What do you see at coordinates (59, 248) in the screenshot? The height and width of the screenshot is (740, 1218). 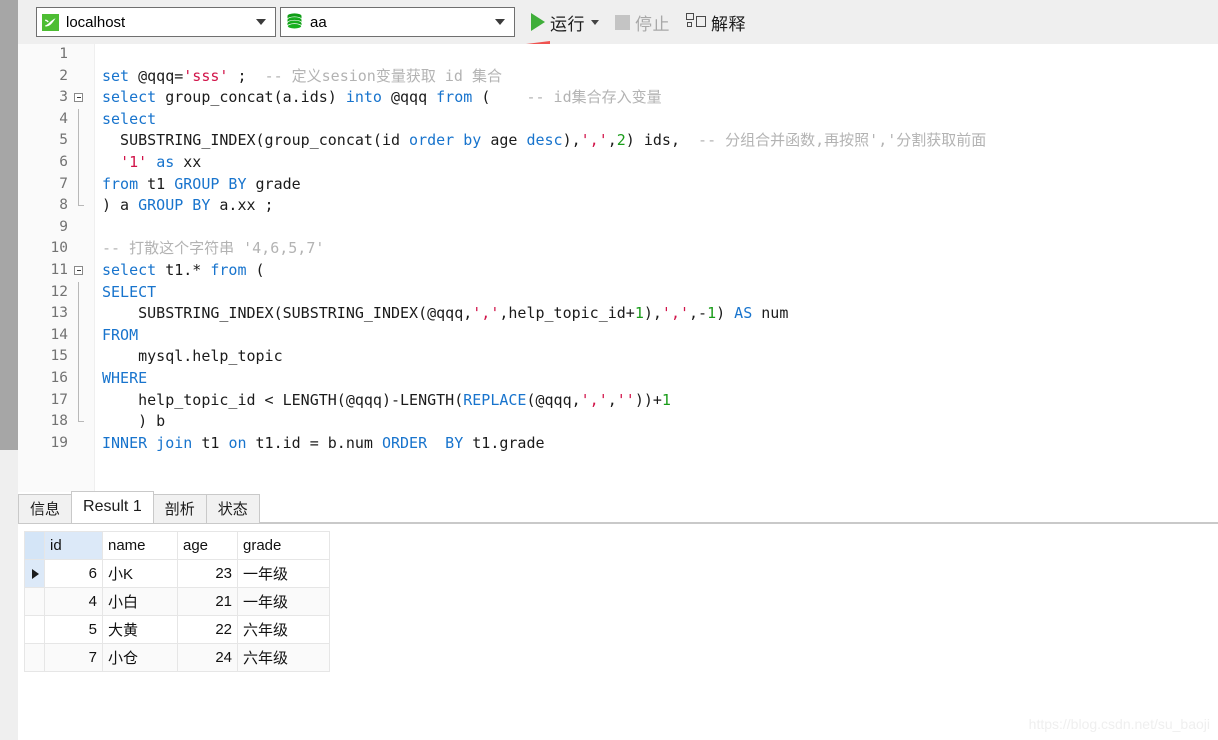 I see `line-number: 10` at bounding box center [59, 248].